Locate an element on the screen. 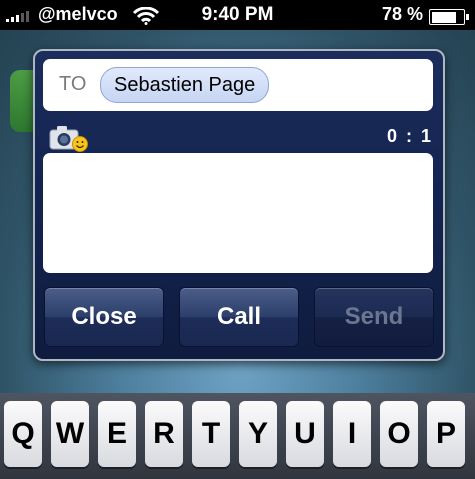 Image resolution: width=475 pixels, height=479 pixels. status-bar: @melvco 9:40 PM 78 % is located at coordinates (237, 15).